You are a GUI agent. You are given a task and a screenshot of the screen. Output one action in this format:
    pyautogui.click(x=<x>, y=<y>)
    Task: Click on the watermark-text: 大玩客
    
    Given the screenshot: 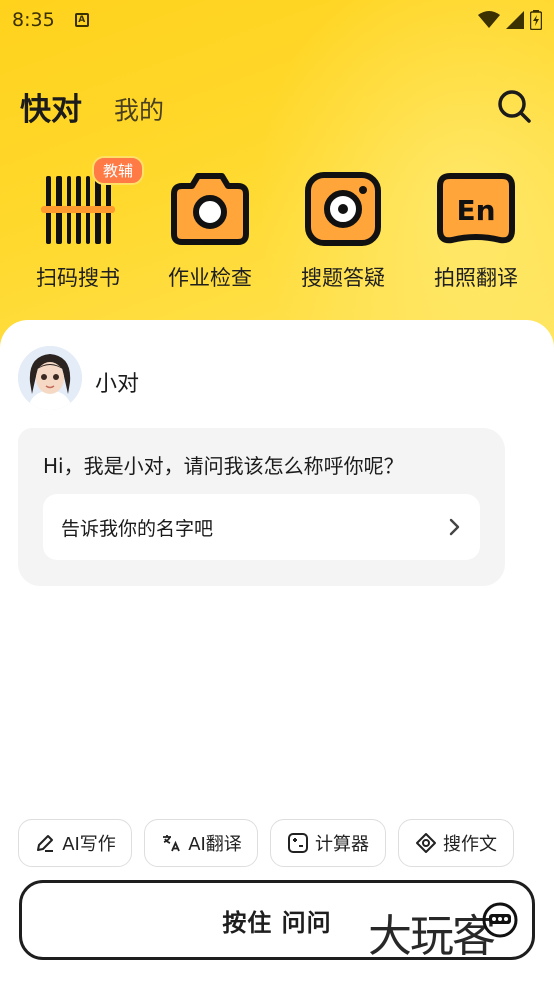 What is the action you would take?
    pyautogui.click(x=432, y=936)
    